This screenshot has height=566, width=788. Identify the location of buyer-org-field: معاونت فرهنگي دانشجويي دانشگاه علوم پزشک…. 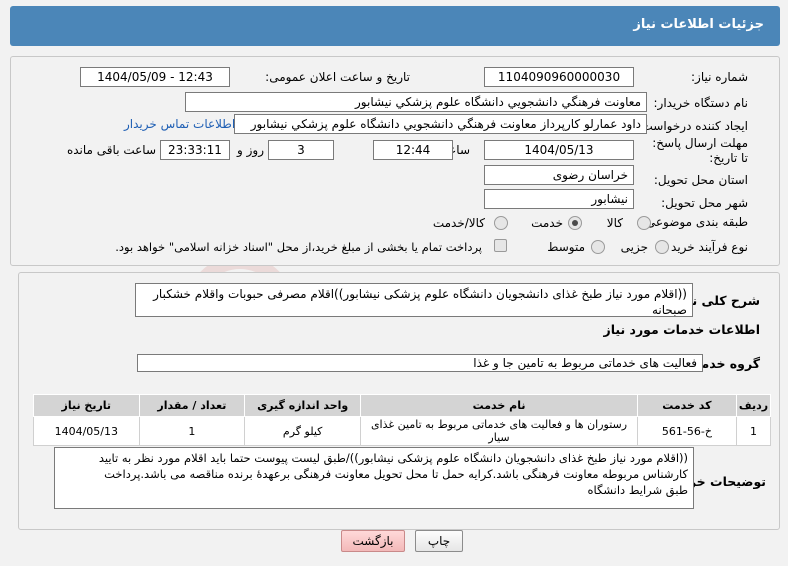
(416, 102).